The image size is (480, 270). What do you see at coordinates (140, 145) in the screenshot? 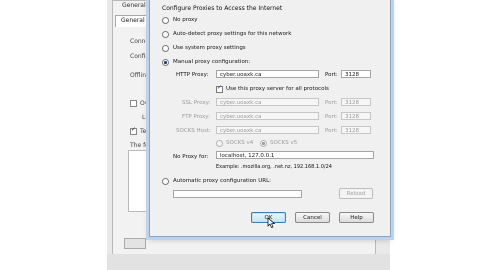
I see `following-label: The fol` at bounding box center [140, 145].